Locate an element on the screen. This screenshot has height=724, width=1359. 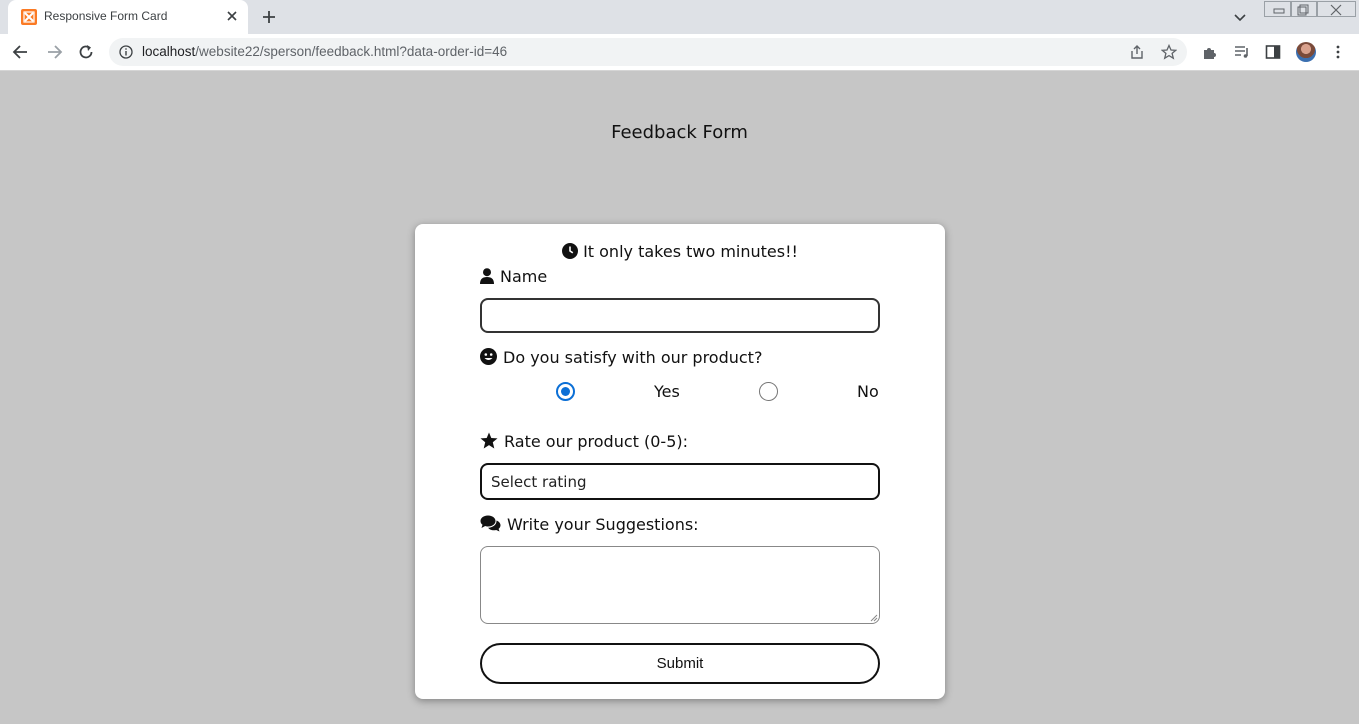
comments-icon is located at coordinates (490, 523).